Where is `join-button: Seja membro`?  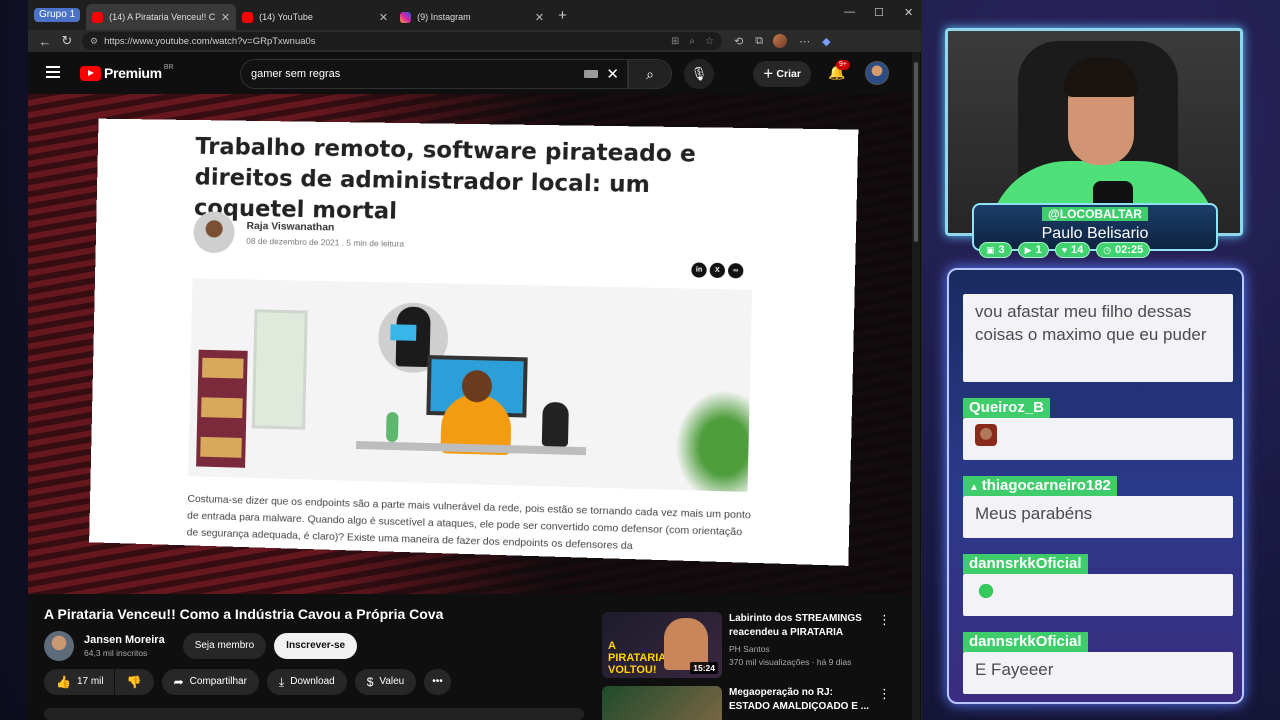
join-button: Seja membro is located at coordinates (224, 646).